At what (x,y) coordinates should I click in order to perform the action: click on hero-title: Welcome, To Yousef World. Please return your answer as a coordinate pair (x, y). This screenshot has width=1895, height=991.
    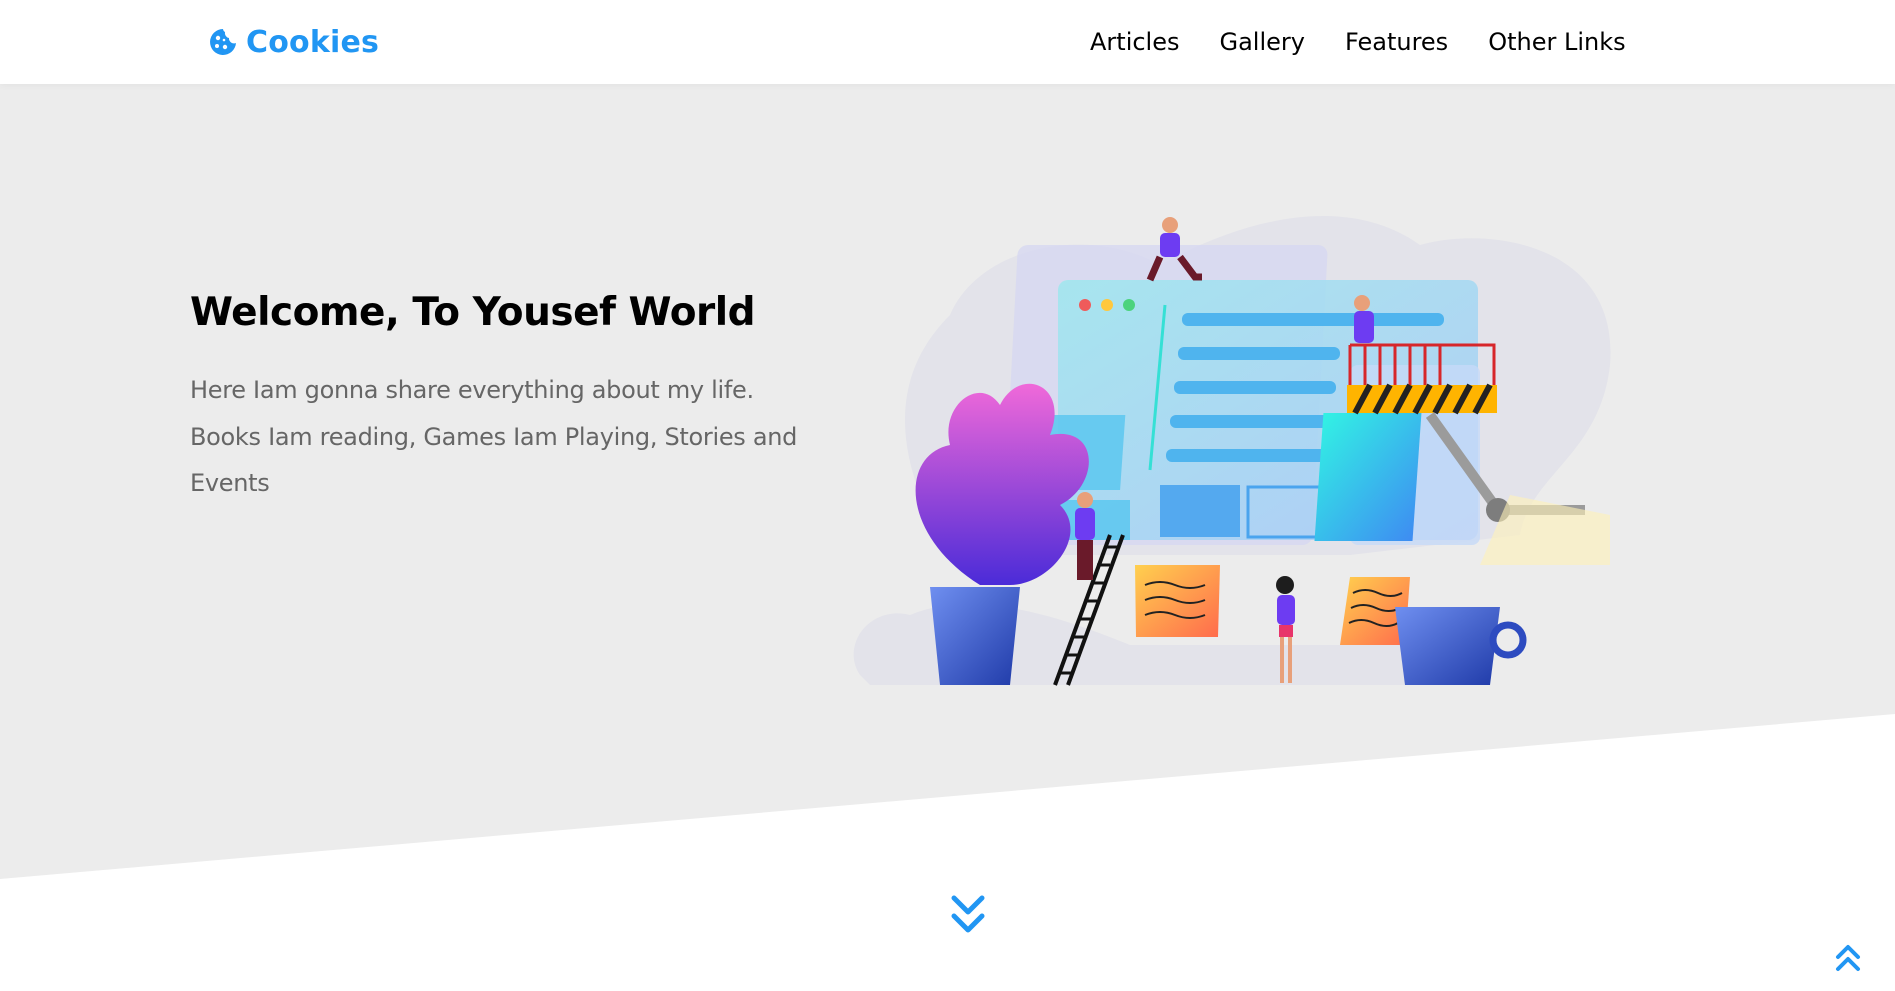
    Looking at the image, I should click on (473, 312).